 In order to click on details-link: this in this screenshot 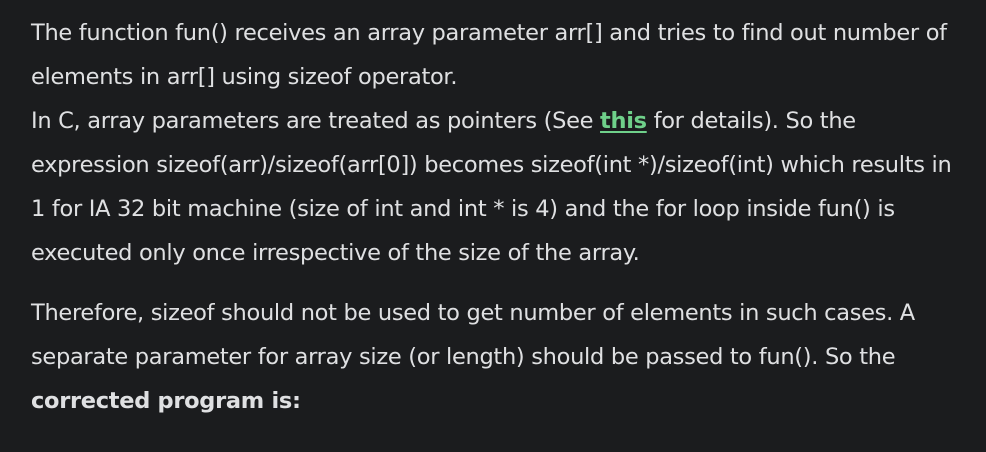, I will do `click(623, 121)`.